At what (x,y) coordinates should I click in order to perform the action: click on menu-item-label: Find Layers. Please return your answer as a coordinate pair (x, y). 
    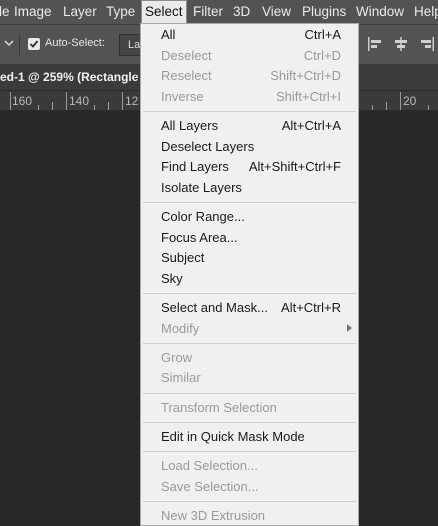
    Looking at the image, I should click on (195, 167).